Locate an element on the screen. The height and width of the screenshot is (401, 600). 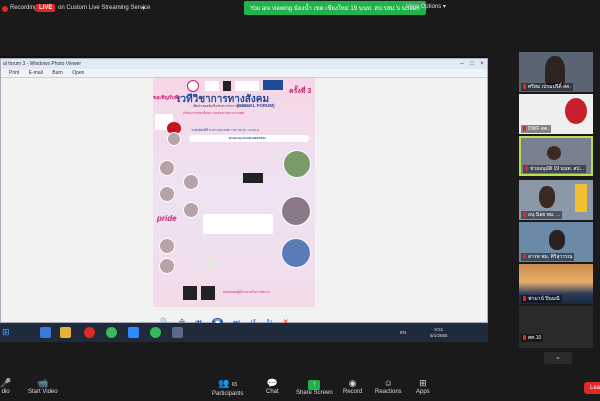
share-screen-button: ↑ Share Screen is located at coordinates (314, 387).